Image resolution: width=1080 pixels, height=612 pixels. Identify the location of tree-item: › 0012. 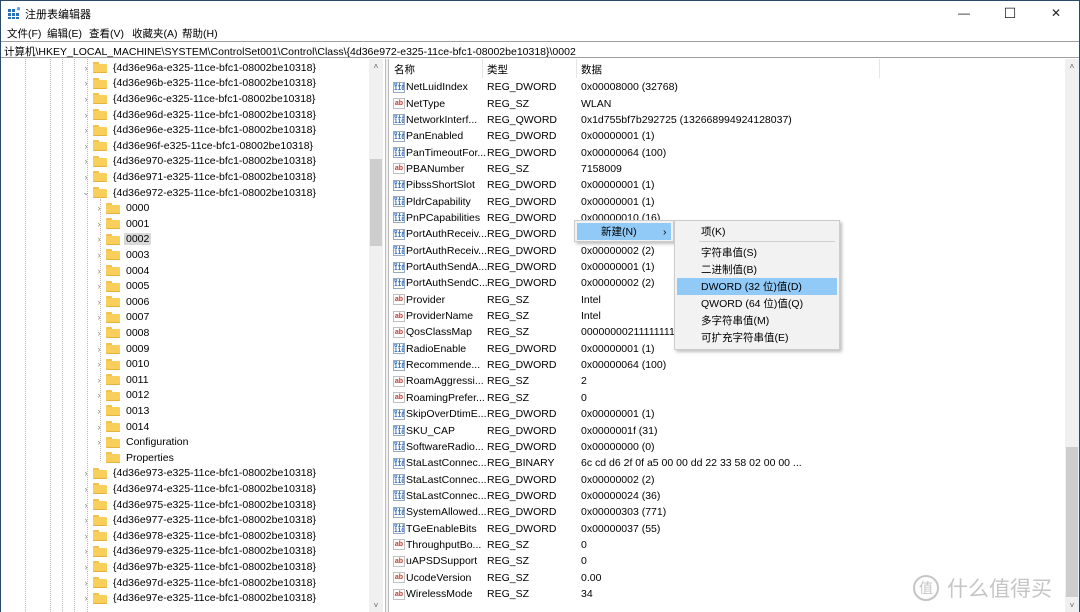
(122, 396).